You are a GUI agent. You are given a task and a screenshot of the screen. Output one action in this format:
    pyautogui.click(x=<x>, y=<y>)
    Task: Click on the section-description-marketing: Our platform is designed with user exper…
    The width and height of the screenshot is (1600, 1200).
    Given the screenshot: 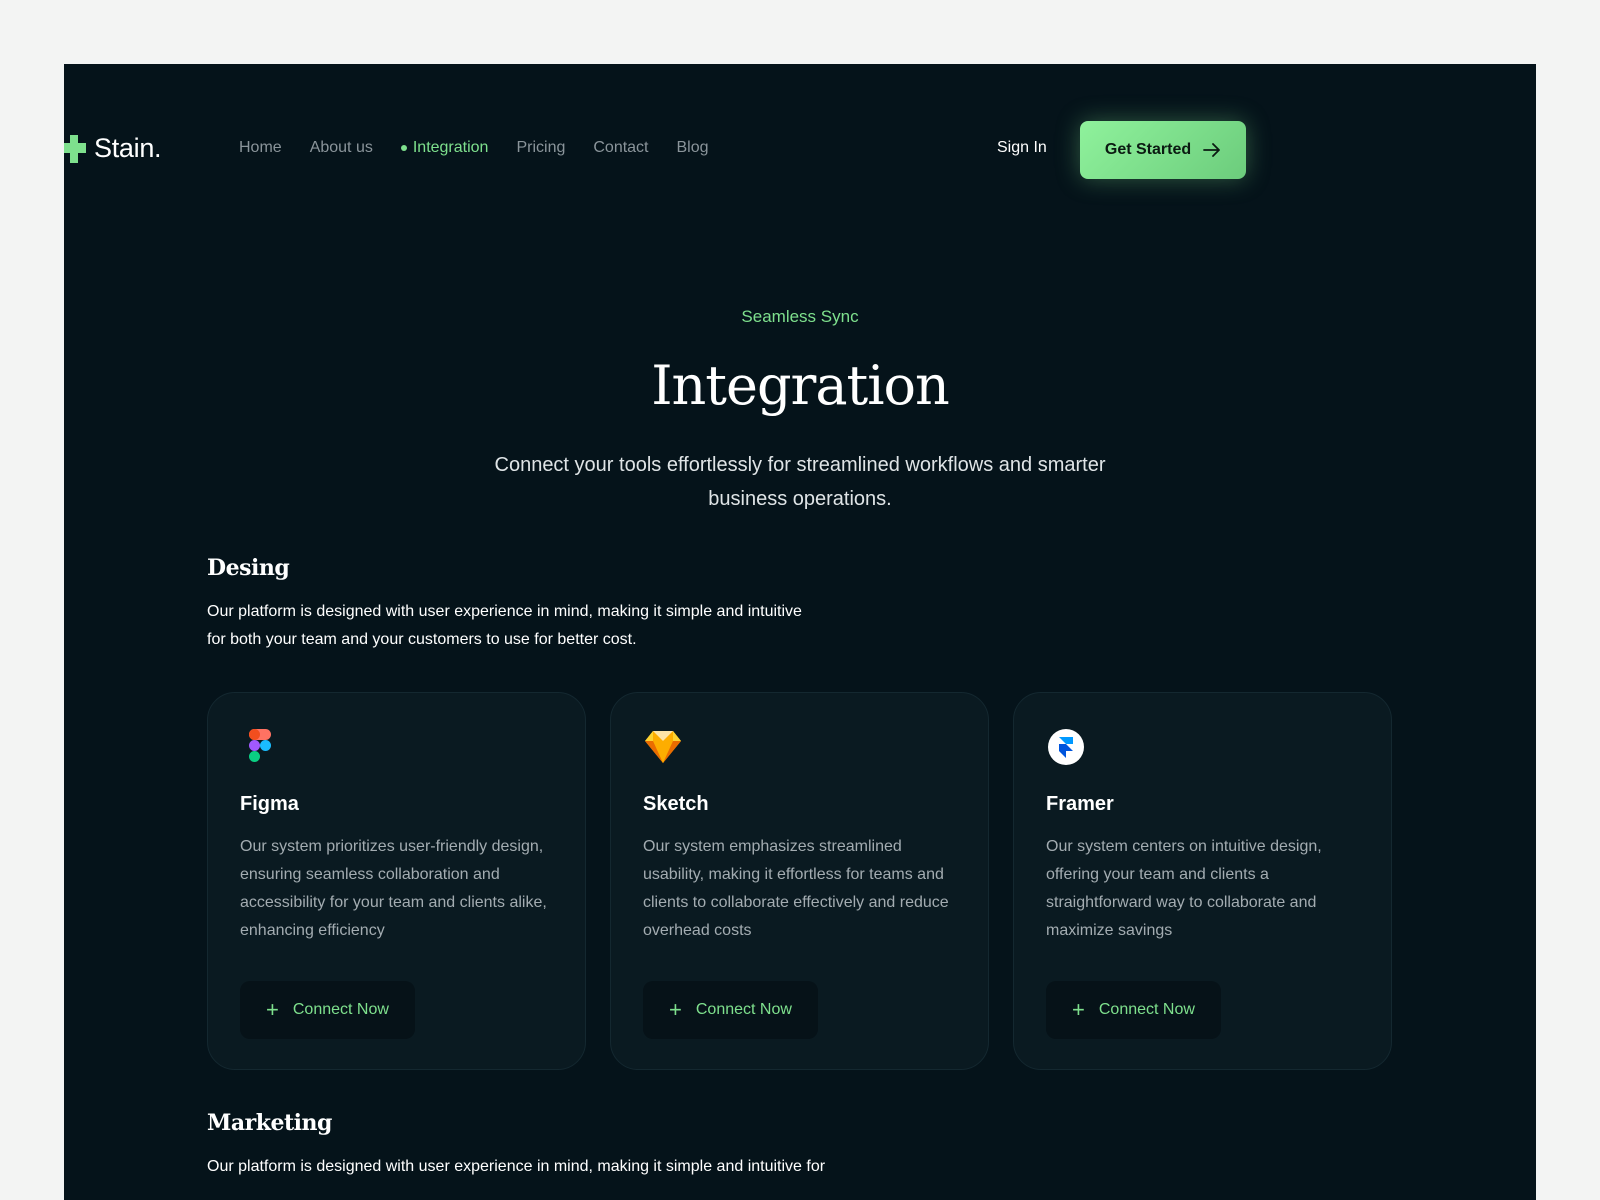 What is the action you would take?
    pyautogui.click(x=516, y=1167)
    